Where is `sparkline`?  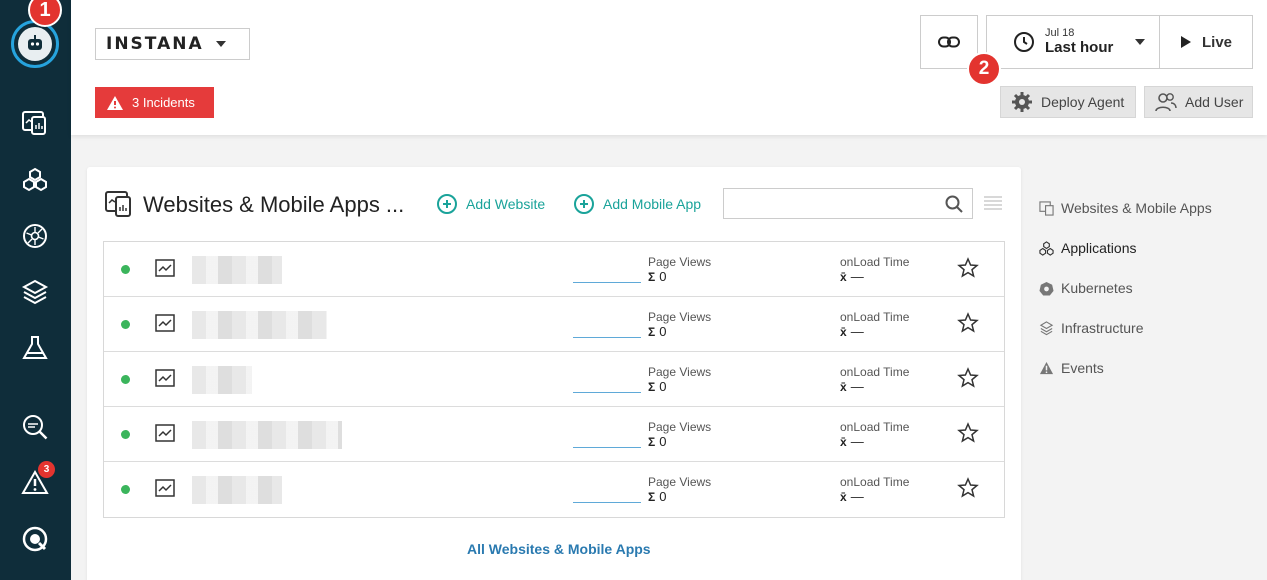 sparkline is located at coordinates (607, 502).